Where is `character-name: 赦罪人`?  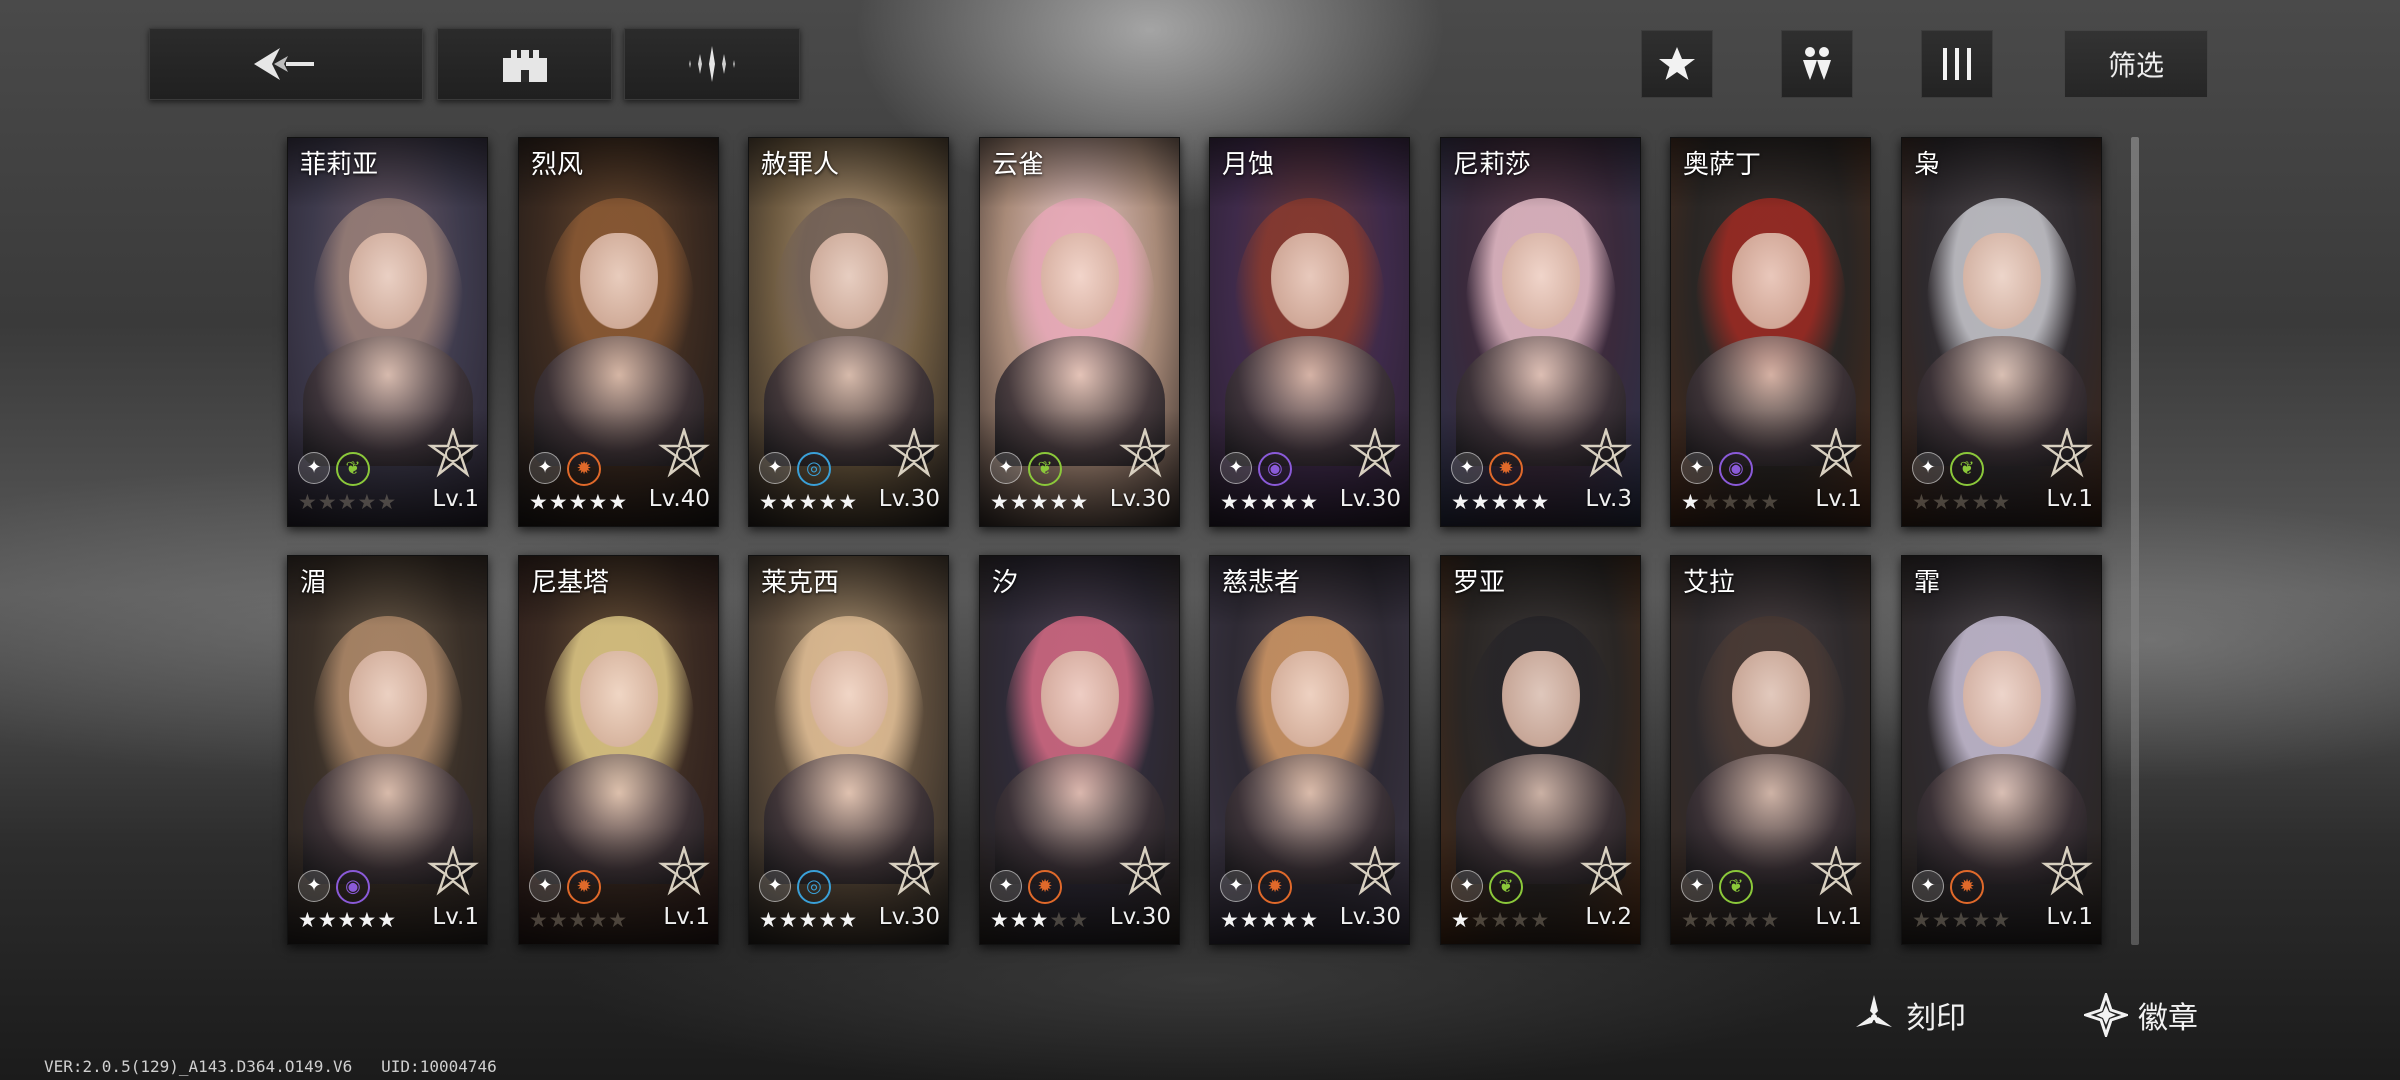 character-name: 赦罪人 is located at coordinates (800, 165).